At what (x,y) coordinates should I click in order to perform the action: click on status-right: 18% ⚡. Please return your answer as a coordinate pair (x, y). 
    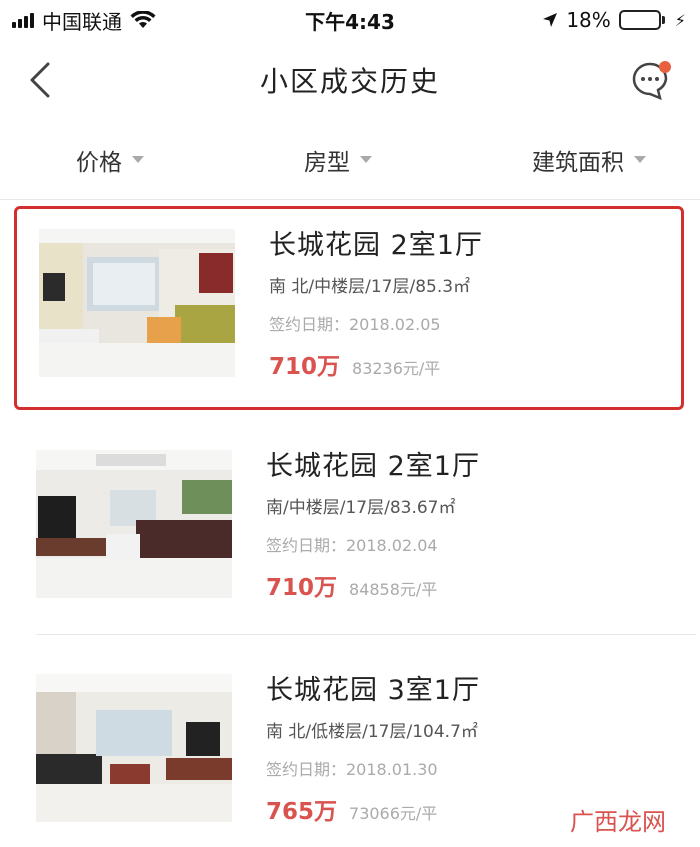
    Looking at the image, I should click on (614, 20).